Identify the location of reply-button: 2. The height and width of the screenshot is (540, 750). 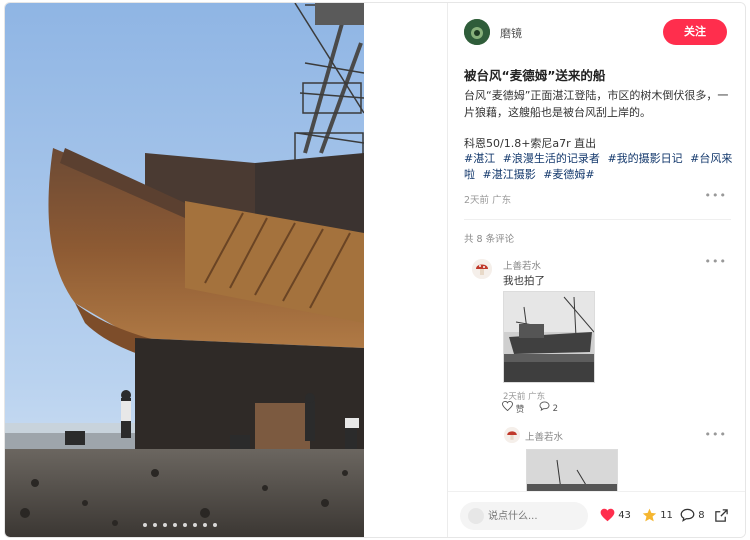
(548, 407).